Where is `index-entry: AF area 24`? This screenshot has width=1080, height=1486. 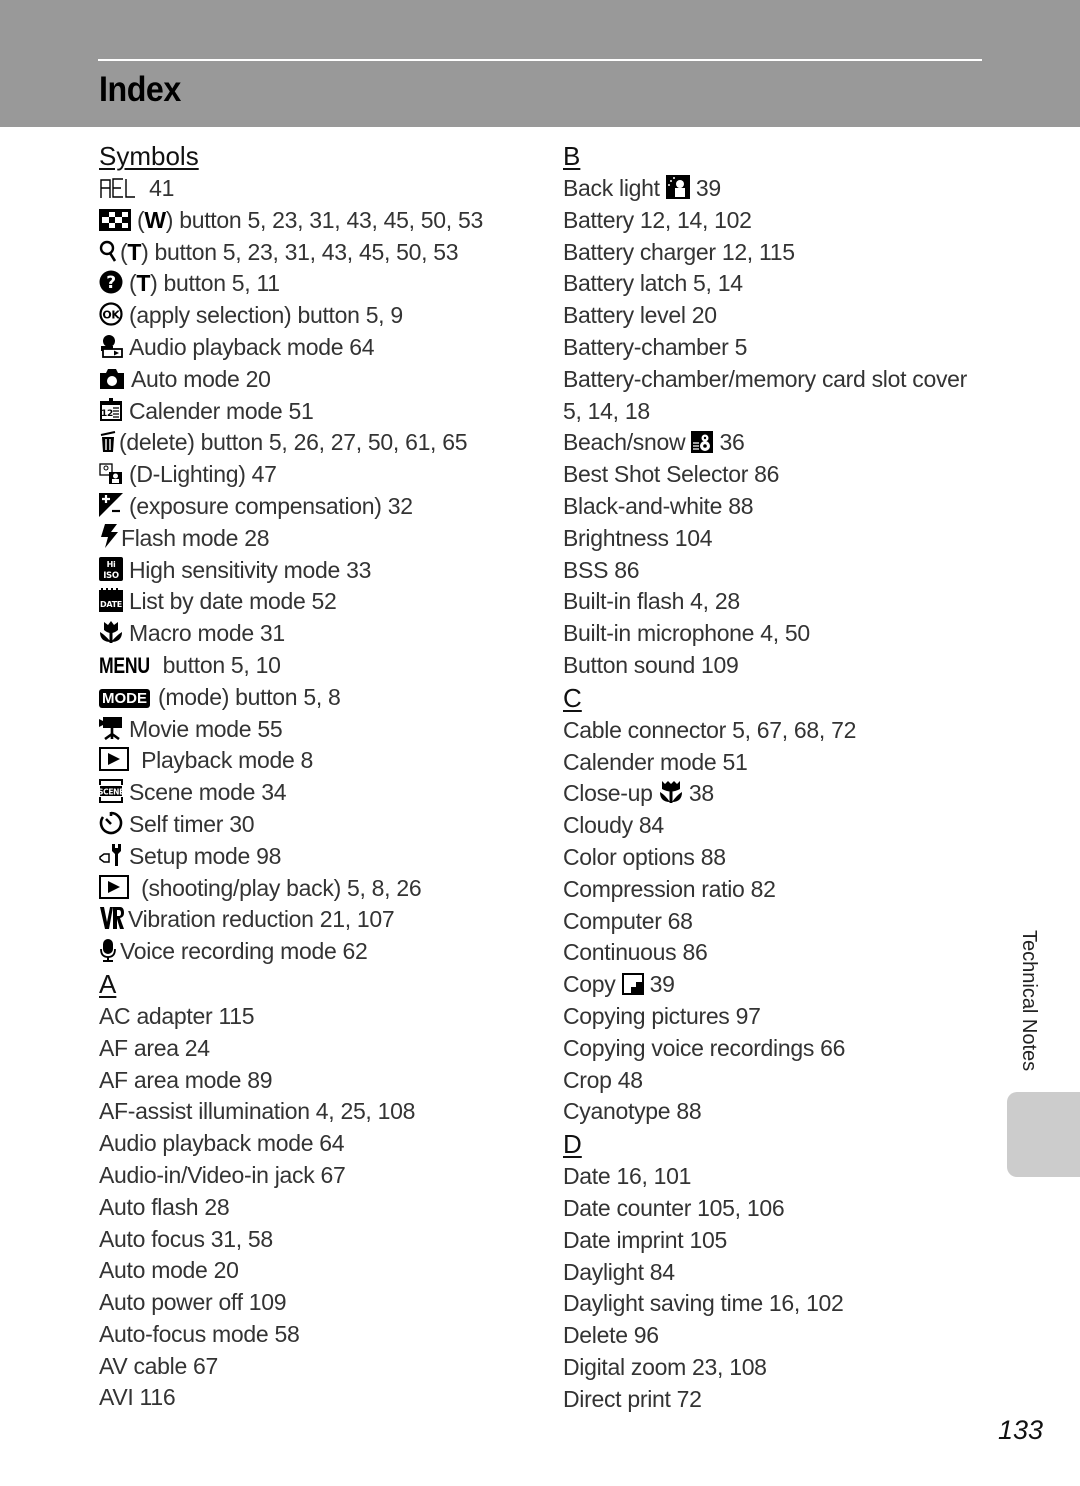
index-entry: AF area 24 is located at coordinates (319, 1049).